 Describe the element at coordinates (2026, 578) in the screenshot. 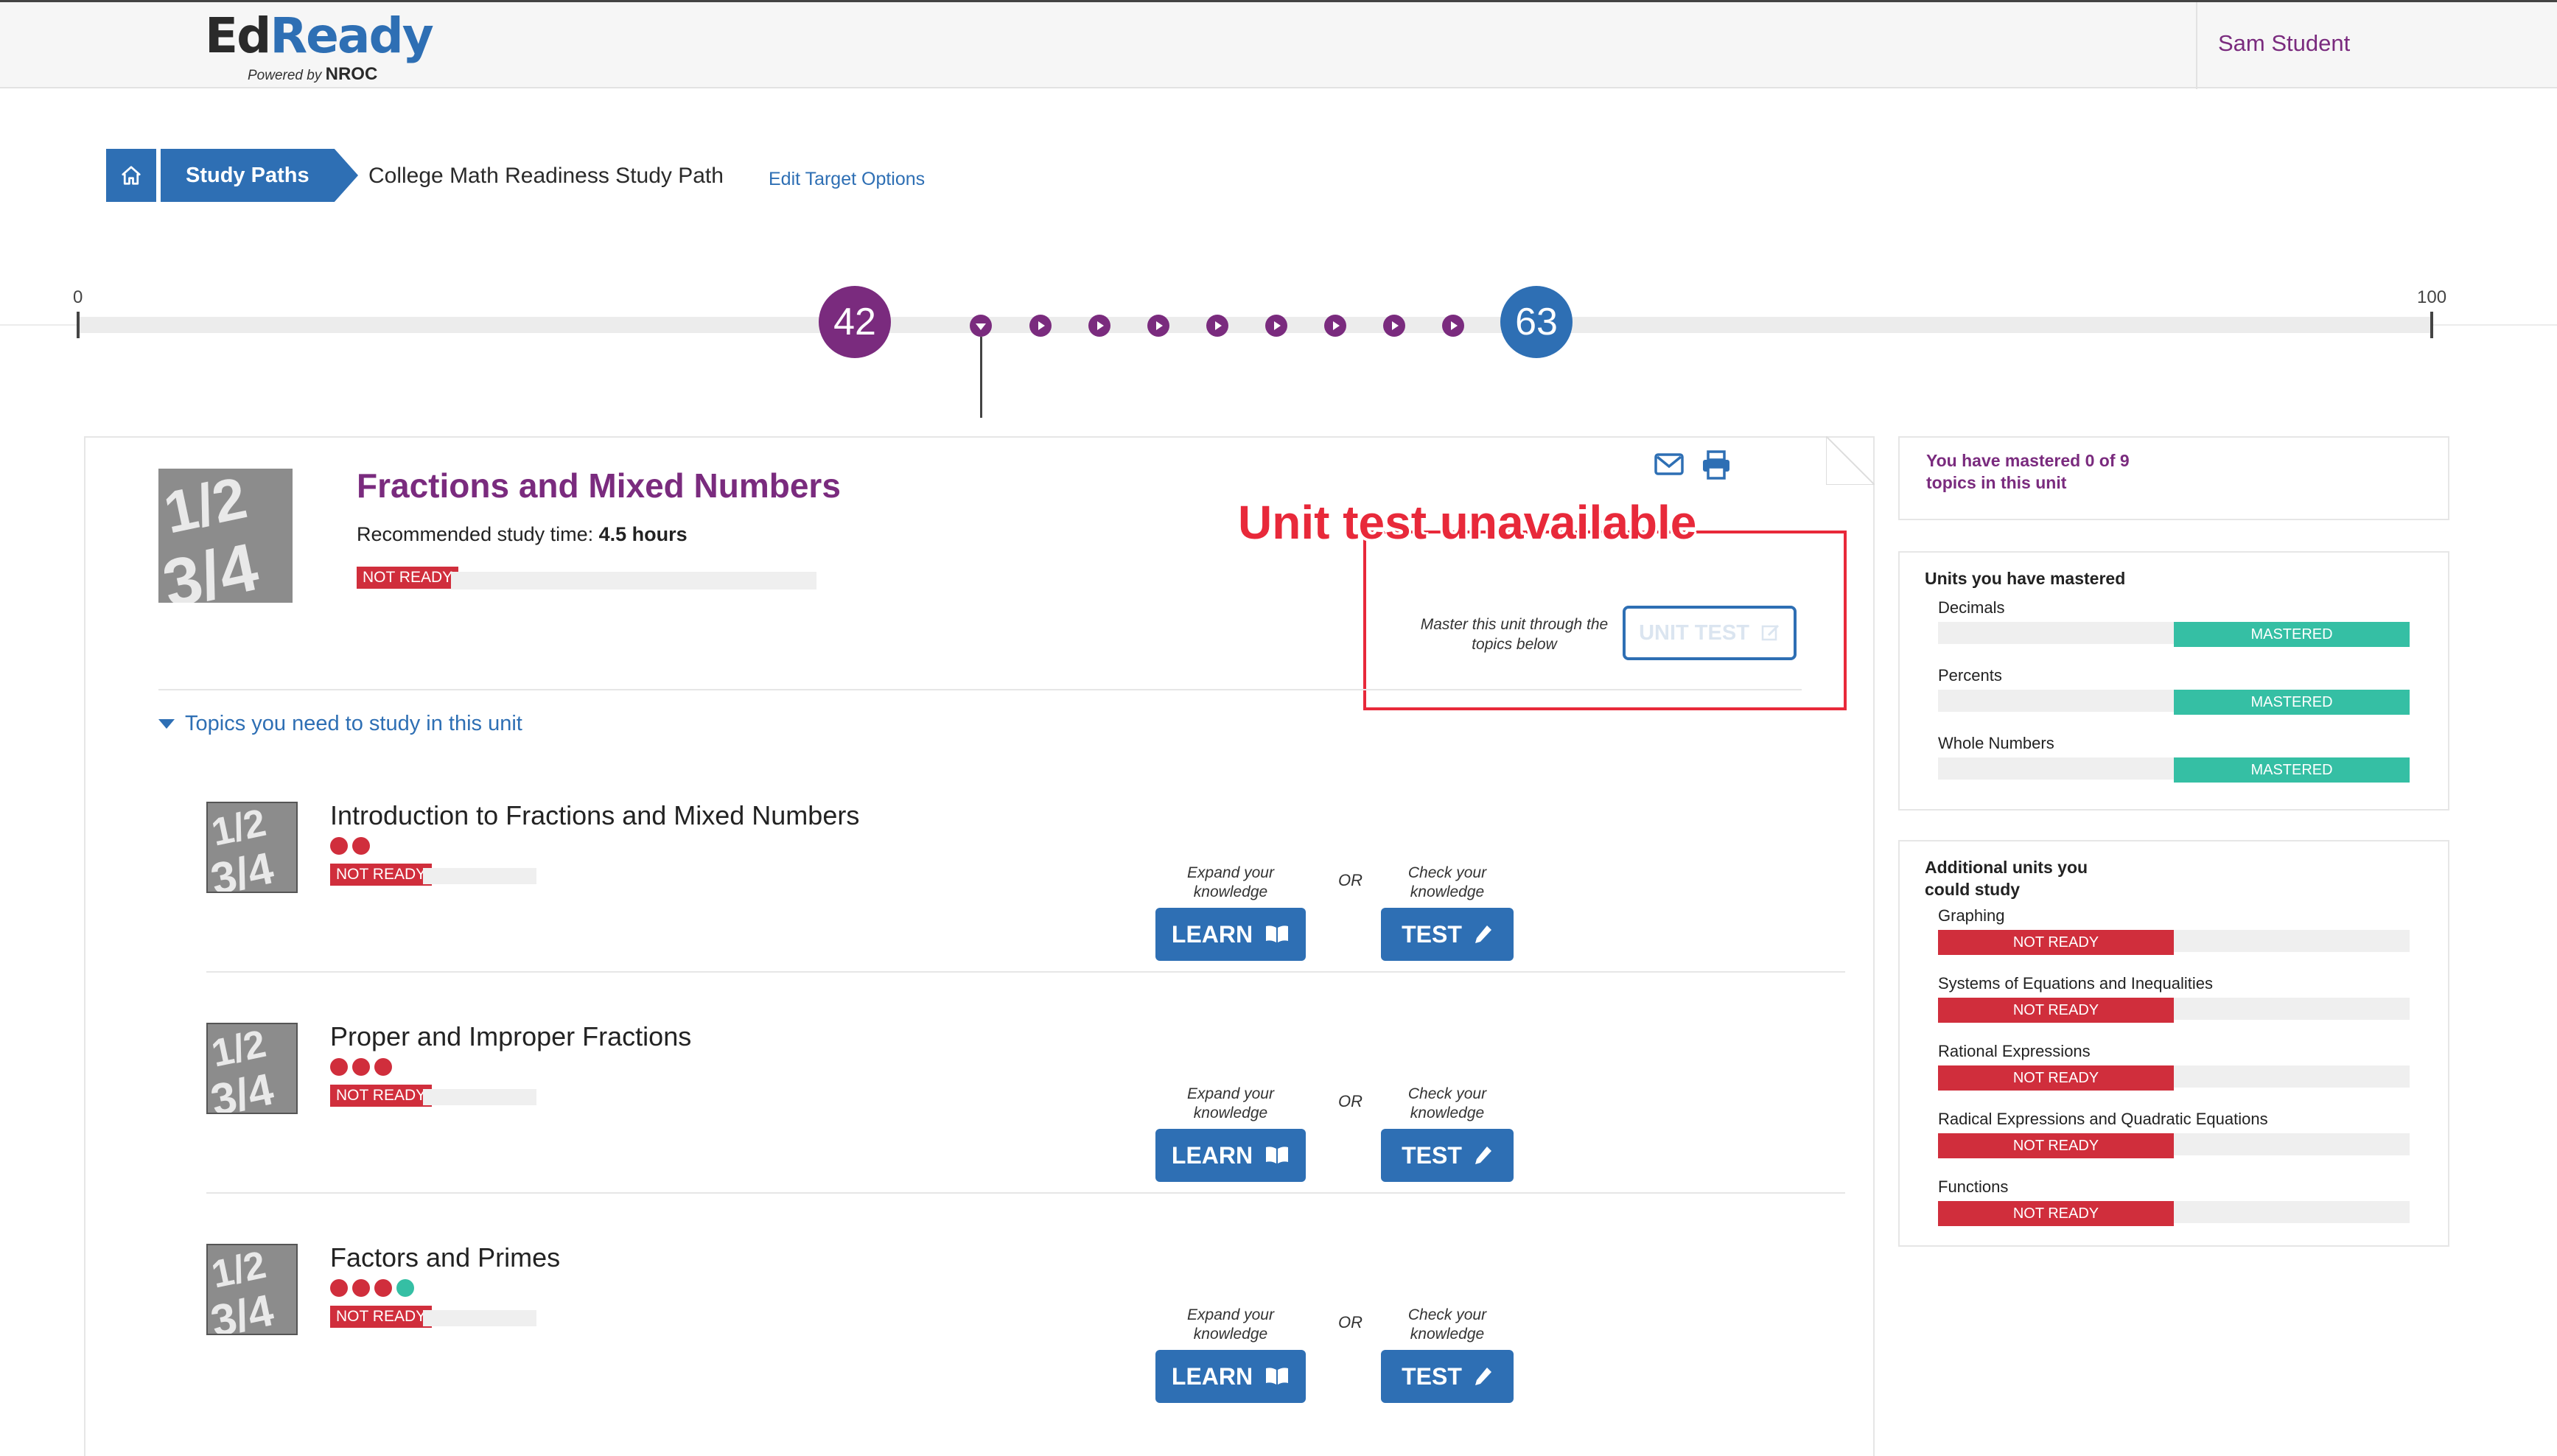

I see `mastered-units-title: Units you have mastered` at that location.